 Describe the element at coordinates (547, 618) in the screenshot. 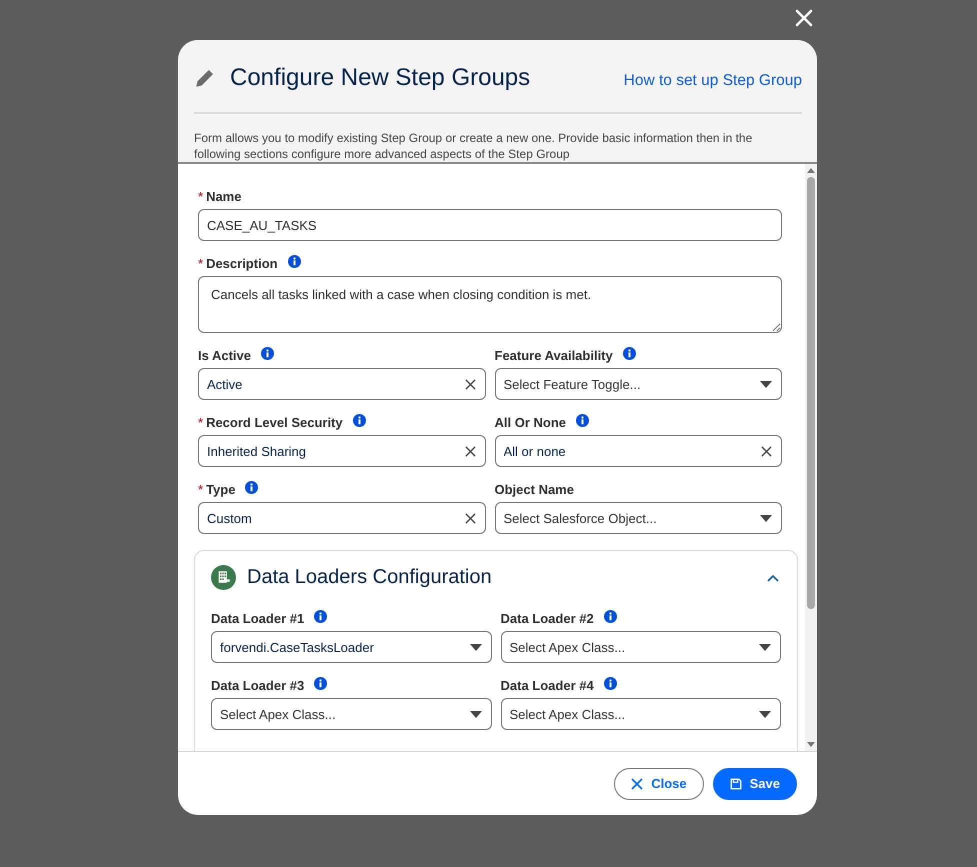

I see `field-label: Data Loader #2` at that location.